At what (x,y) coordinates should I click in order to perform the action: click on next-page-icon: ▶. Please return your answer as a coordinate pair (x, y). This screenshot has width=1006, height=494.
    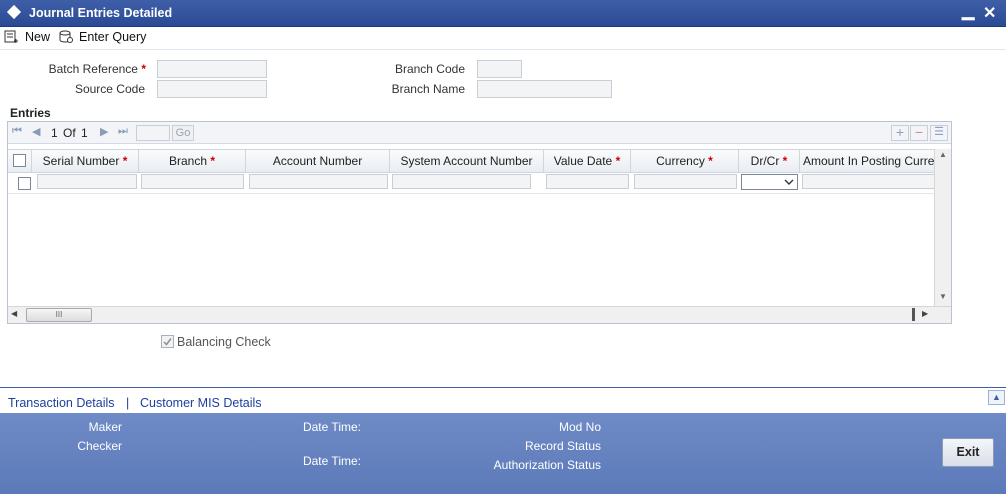
    Looking at the image, I should click on (104, 131).